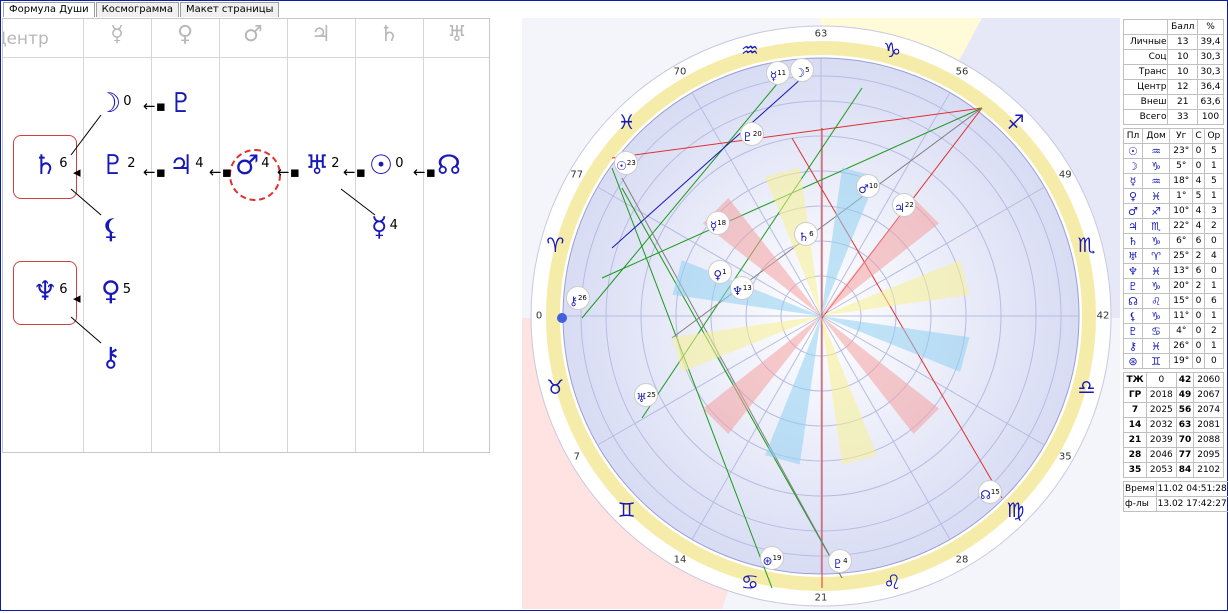  What do you see at coordinates (1174, 226) in the screenshot?
I see `table-row: ♃ ♏ 22° 4 2` at bounding box center [1174, 226].